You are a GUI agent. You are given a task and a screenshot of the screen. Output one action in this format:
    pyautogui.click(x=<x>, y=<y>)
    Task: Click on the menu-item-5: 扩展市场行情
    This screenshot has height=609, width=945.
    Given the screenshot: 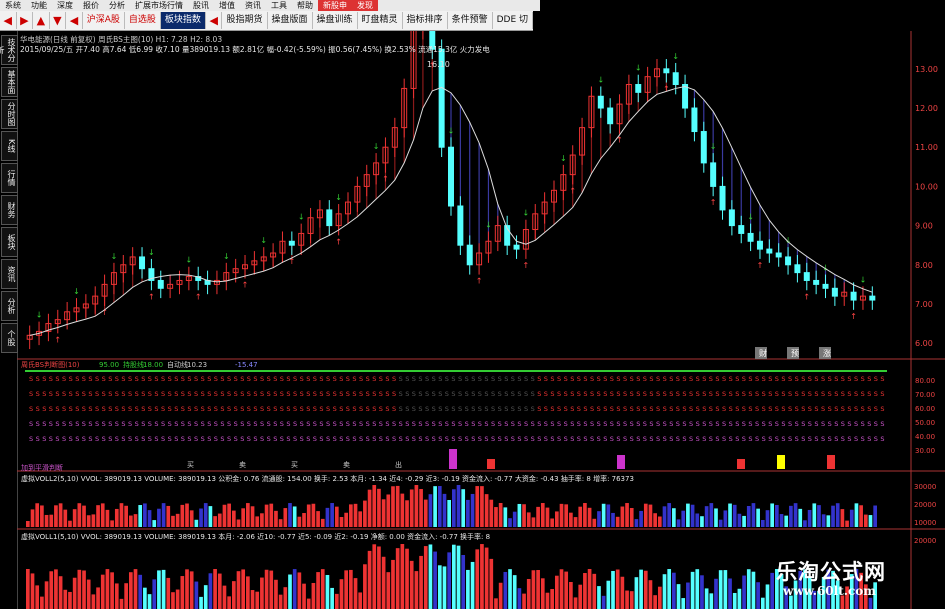 What is the action you would take?
    pyautogui.click(x=159, y=5)
    